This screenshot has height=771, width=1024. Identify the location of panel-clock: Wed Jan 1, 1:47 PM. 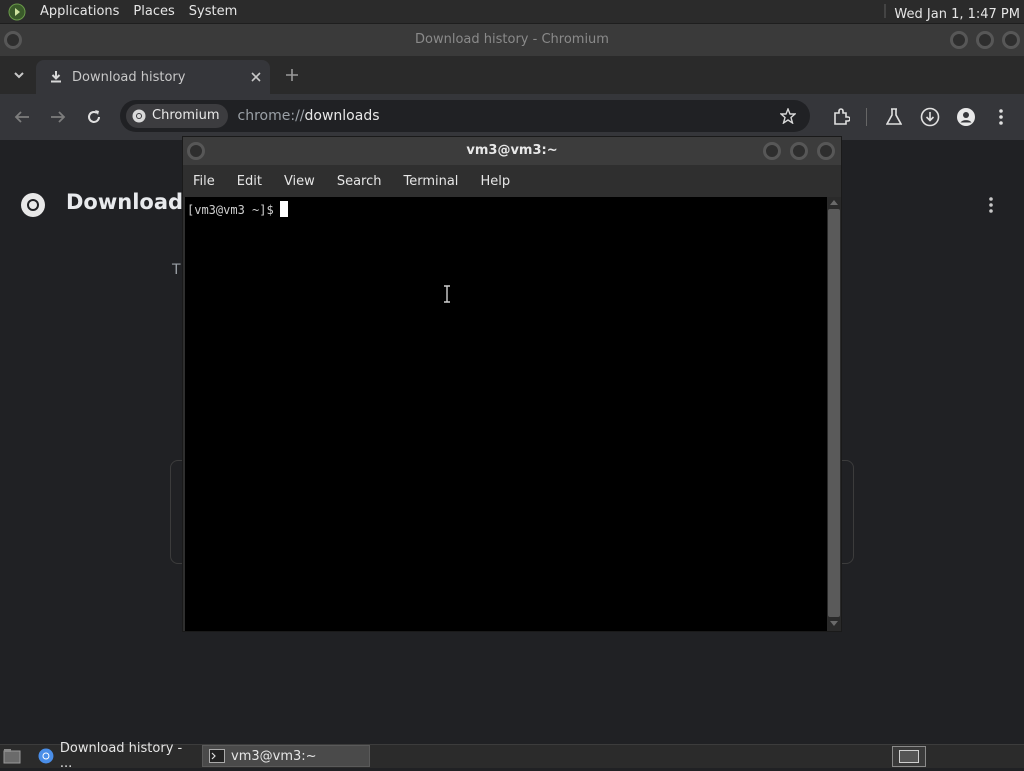
(952, 13).